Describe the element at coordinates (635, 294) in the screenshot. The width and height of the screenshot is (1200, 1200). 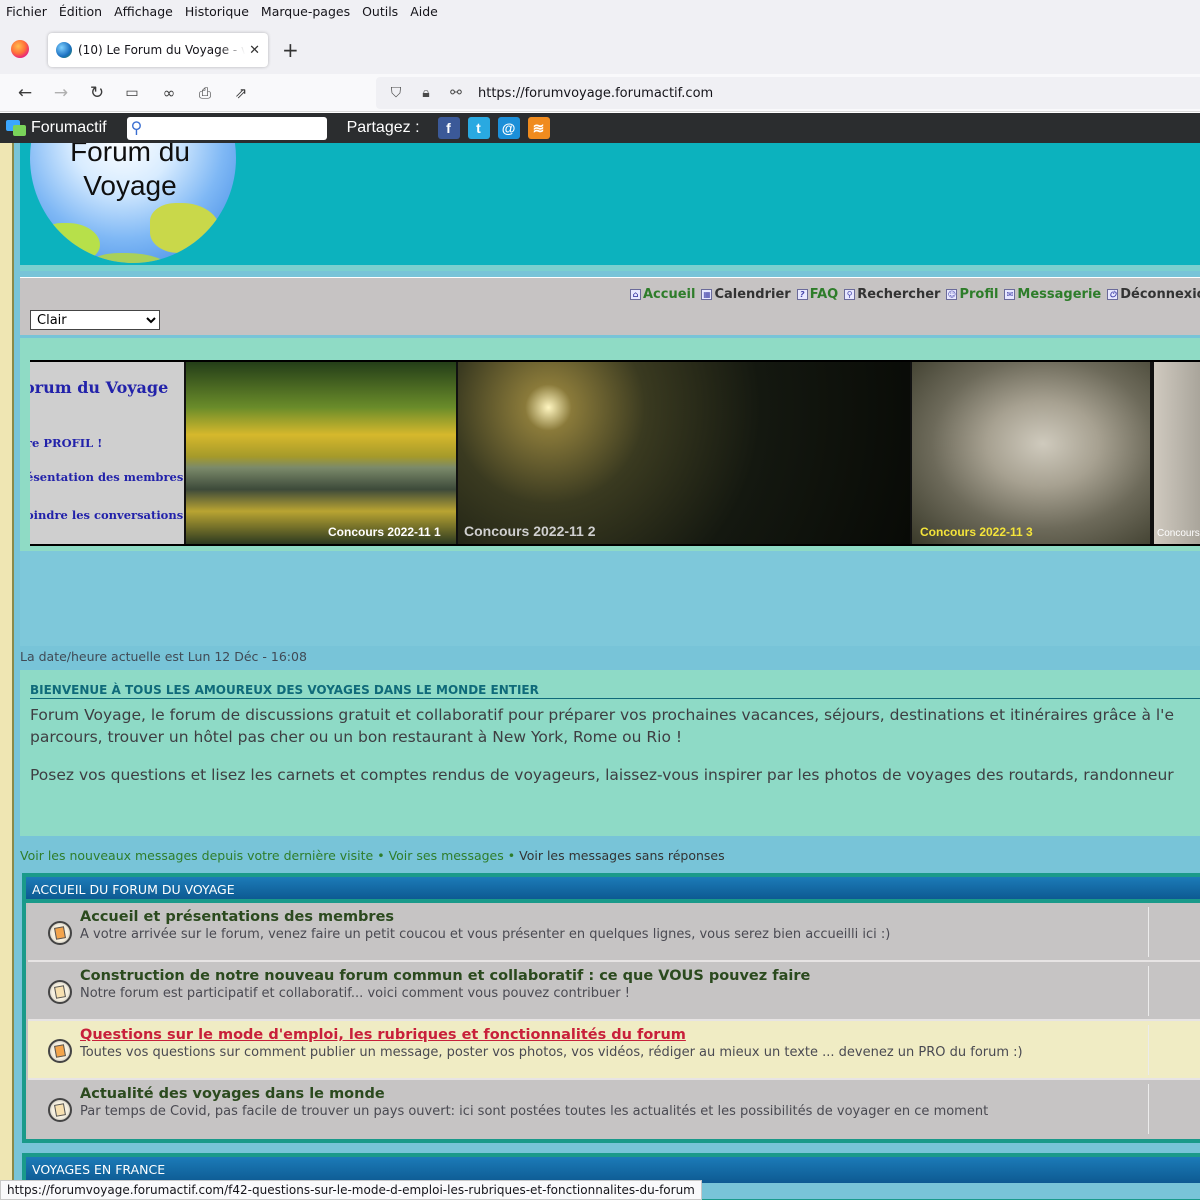
I see `home-icon: ⌂` at that location.